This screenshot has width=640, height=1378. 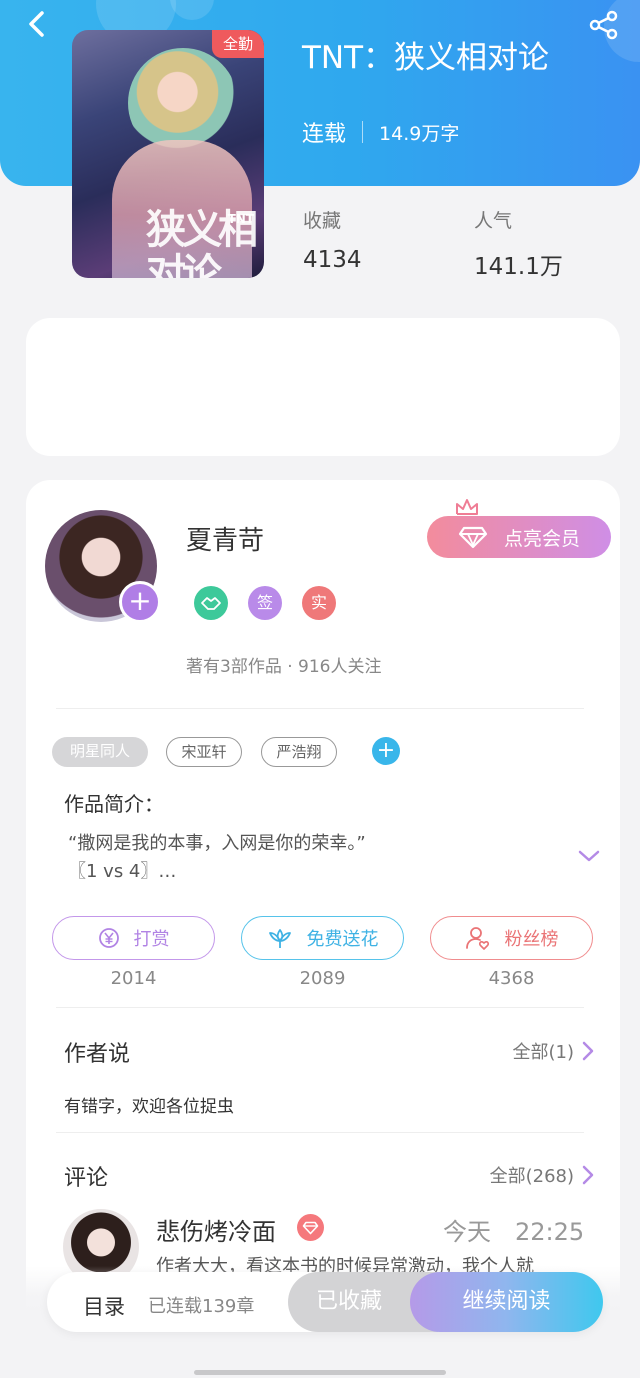 What do you see at coordinates (518, 267) in the screenshot?
I see `stat-value: 141.1万` at bounding box center [518, 267].